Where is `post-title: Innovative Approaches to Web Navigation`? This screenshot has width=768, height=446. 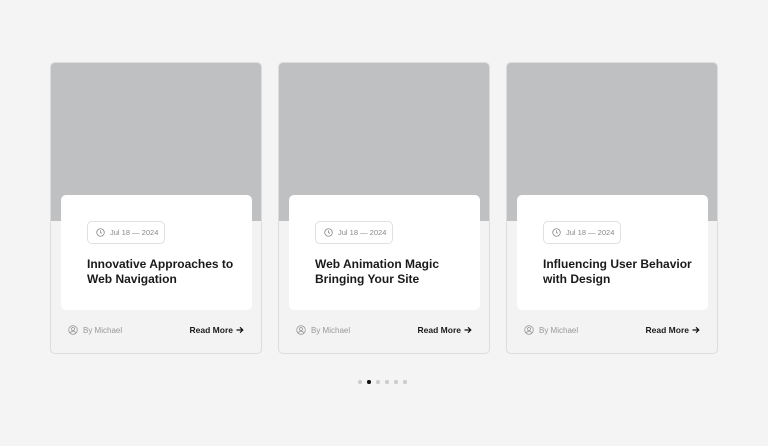
post-title: Innovative Approaches to Web Navigation is located at coordinates (167, 272).